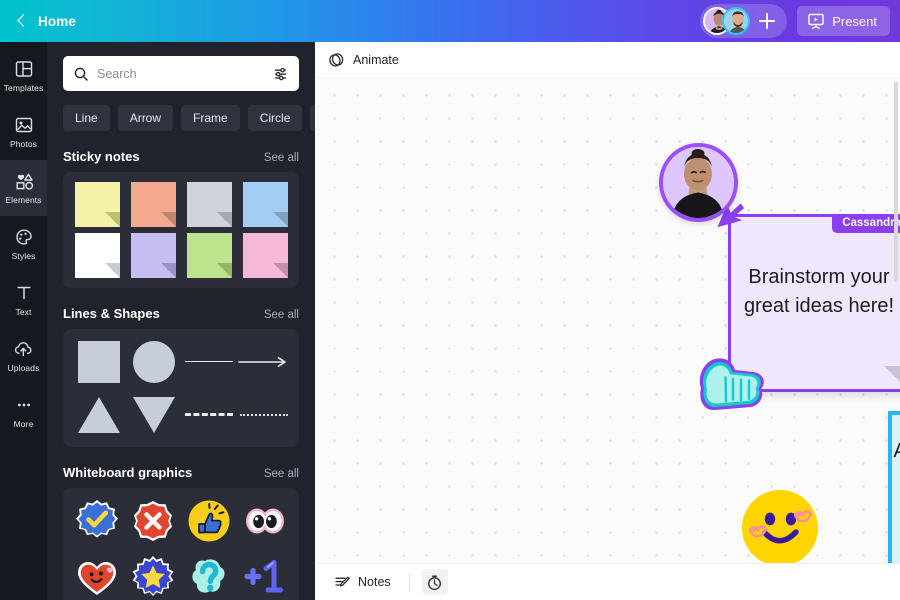 The width and height of the screenshot is (900, 600). What do you see at coordinates (896, 182) in the screenshot?
I see `canvas-scrollbar` at bounding box center [896, 182].